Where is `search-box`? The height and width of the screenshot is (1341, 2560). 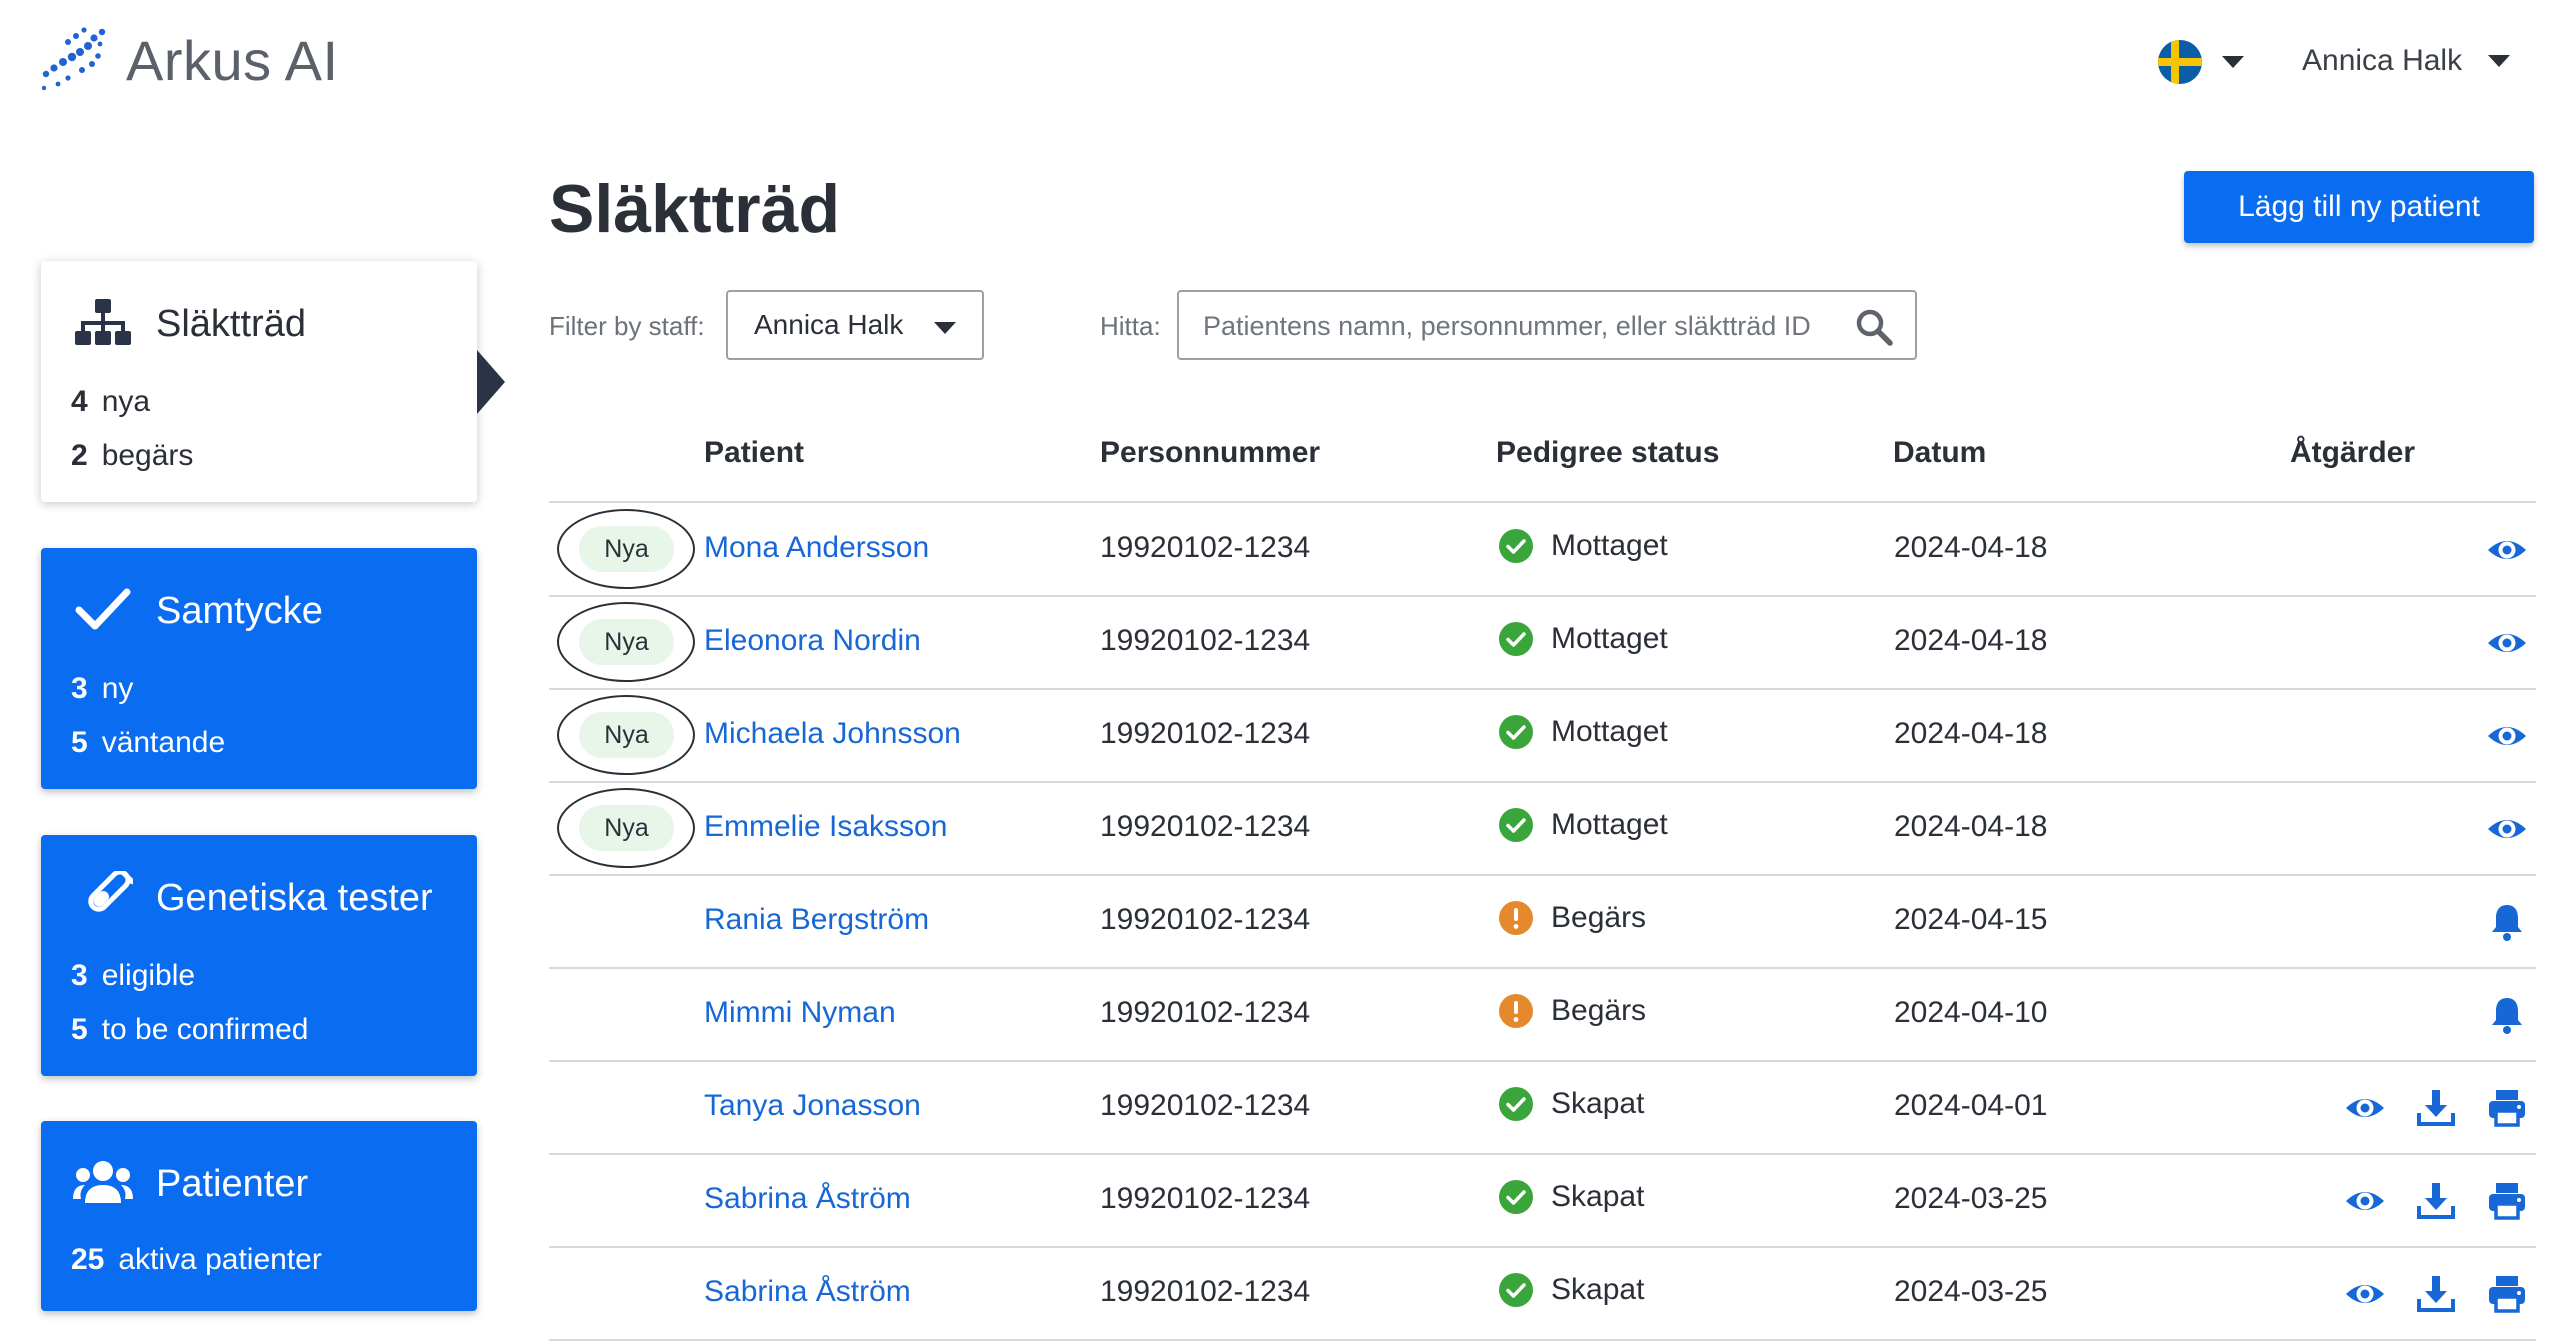
search-box is located at coordinates (1547, 325).